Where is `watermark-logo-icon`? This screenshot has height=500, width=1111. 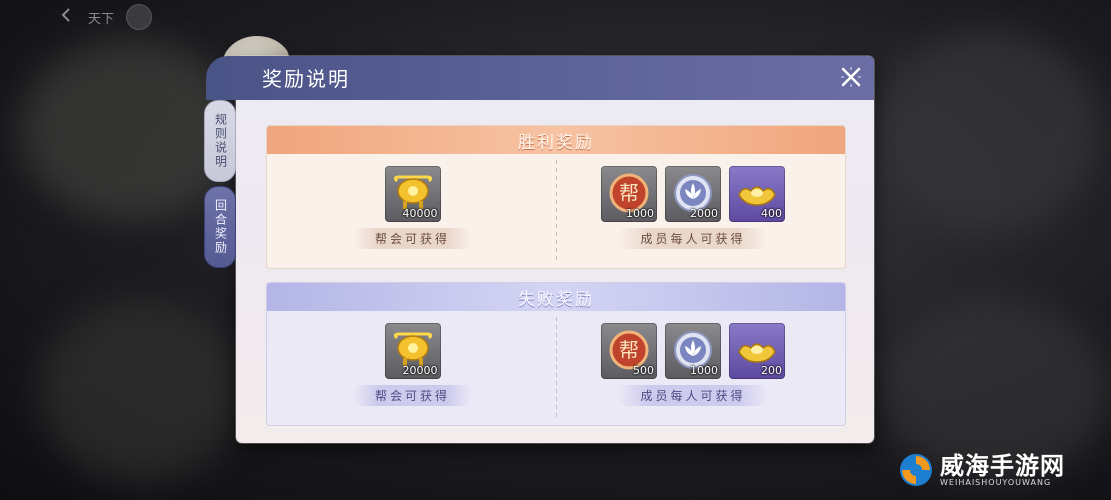 watermark-logo-icon is located at coordinates (916, 470).